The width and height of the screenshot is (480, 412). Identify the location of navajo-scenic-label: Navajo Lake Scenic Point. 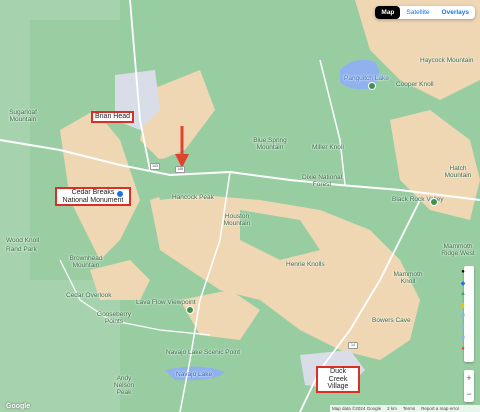
(203, 352).